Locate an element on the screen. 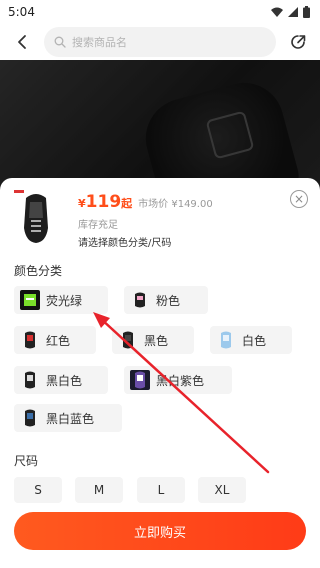 This screenshot has height=568, width=320. color-option-black-white-purple: 黑白紫色 is located at coordinates (178, 380).